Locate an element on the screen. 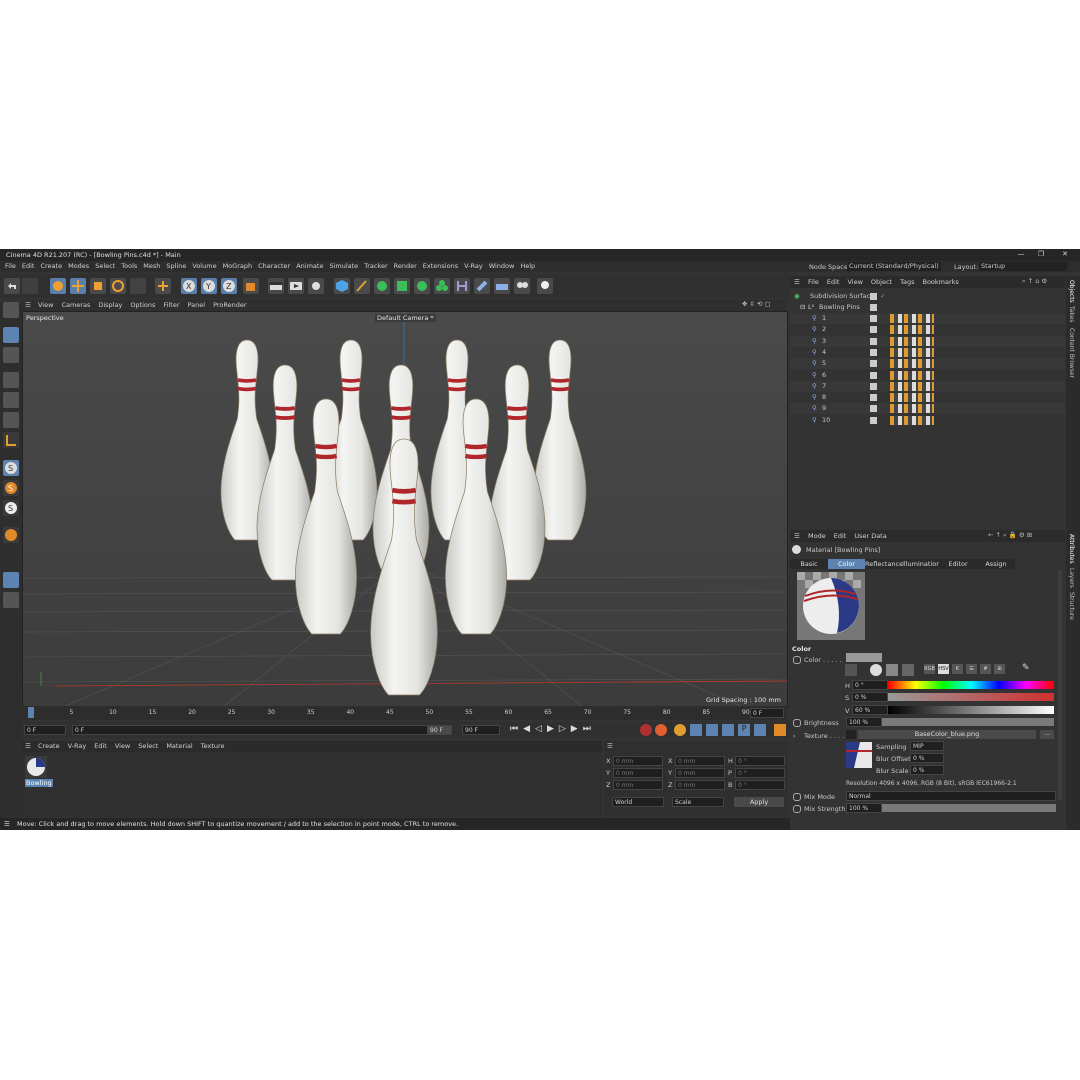 Image resolution: width=1080 pixels, height=1080 pixels. material-menu-v-ray: V-Ray is located at coordinates (77, 746).